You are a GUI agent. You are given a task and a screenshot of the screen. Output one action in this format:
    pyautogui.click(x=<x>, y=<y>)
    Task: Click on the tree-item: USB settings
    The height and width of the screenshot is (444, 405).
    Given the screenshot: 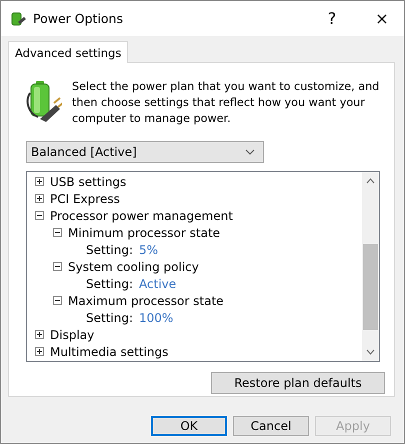 What is the action you would take?
    pyautogui.click(x=88, y=181)
    